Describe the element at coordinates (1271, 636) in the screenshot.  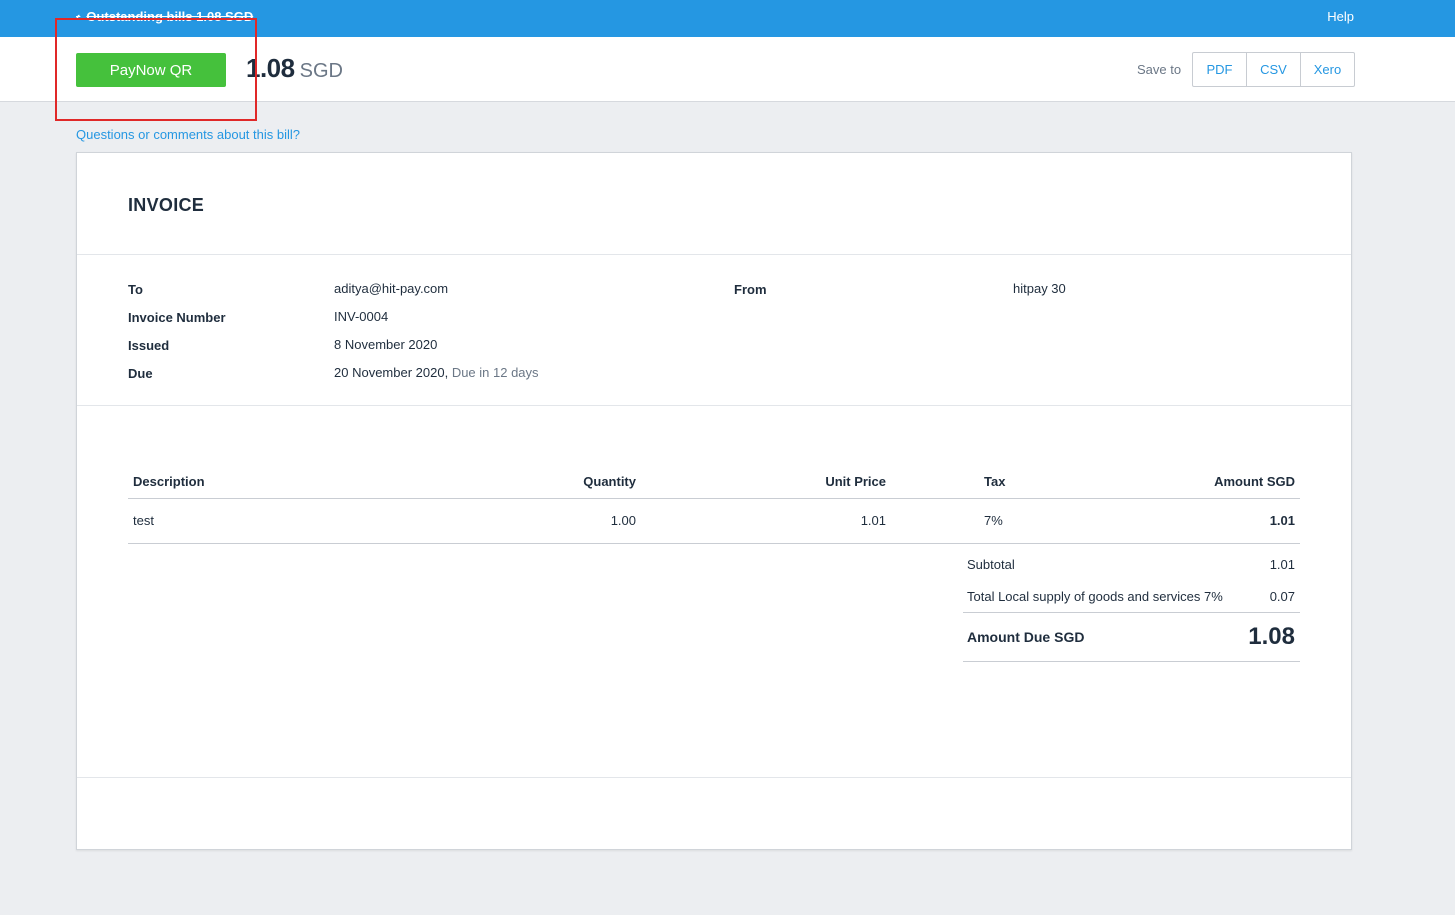
I see `amount-due-value: 1.08` at that location.